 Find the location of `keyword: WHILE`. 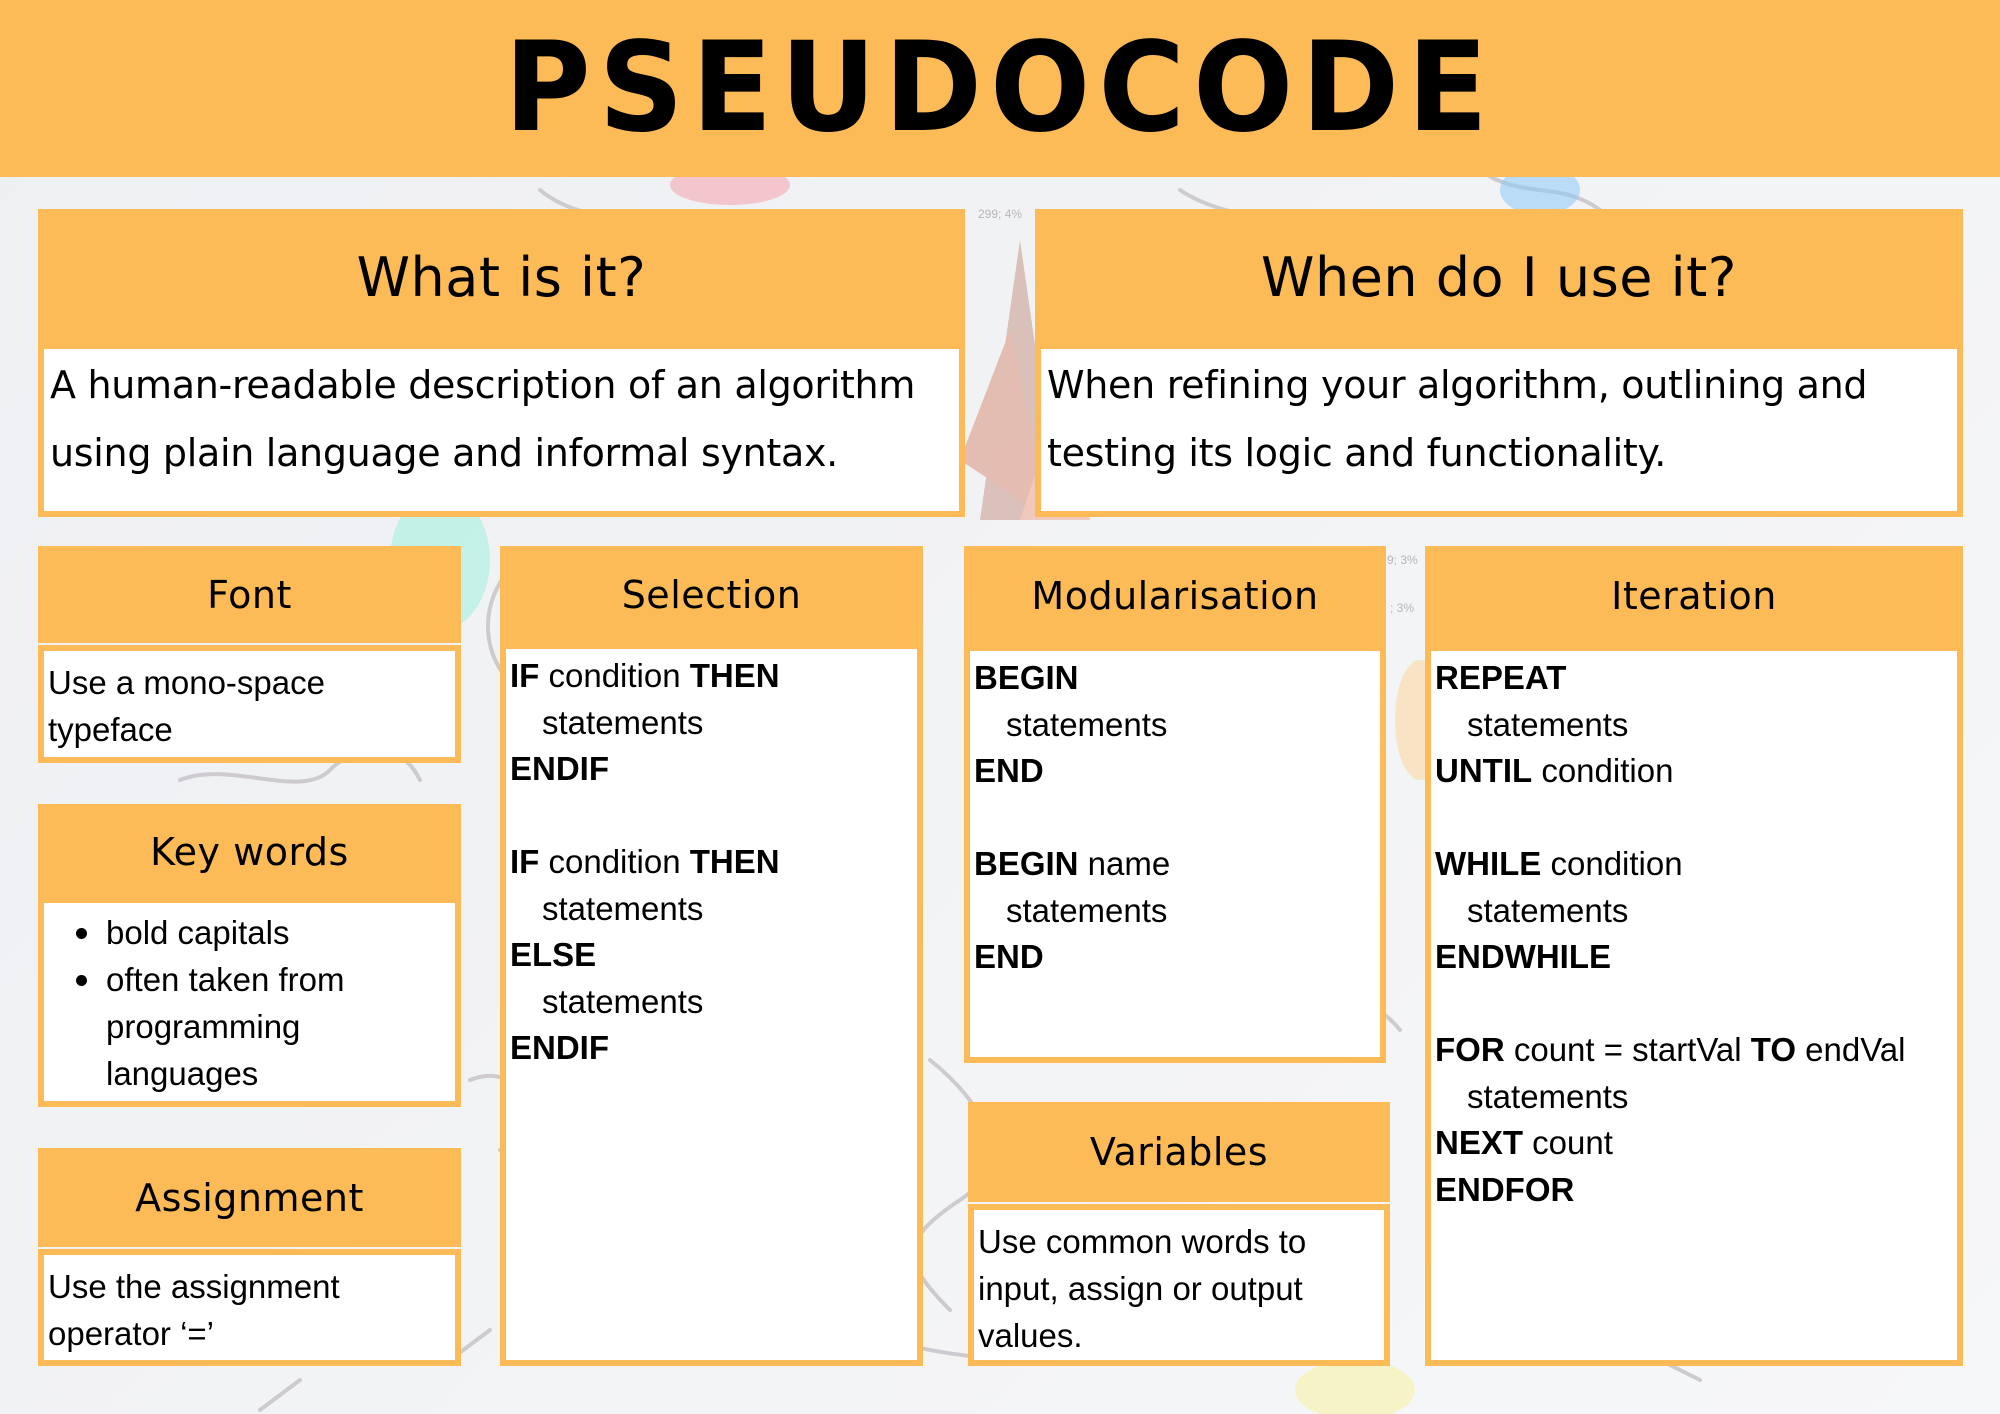

keyword: WHILE is located at coordinates (1488, 863).